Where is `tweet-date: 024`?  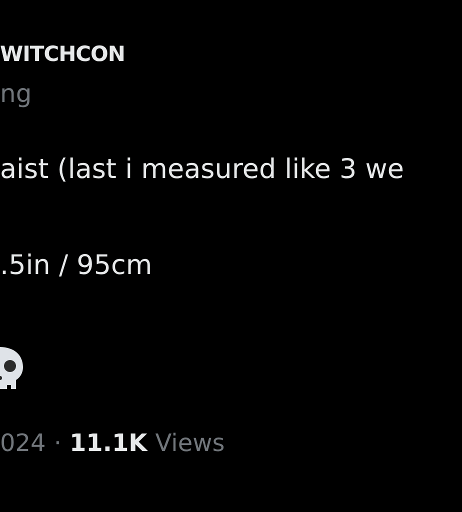 tweet-date: 024 is located at coordinates (23, 443).